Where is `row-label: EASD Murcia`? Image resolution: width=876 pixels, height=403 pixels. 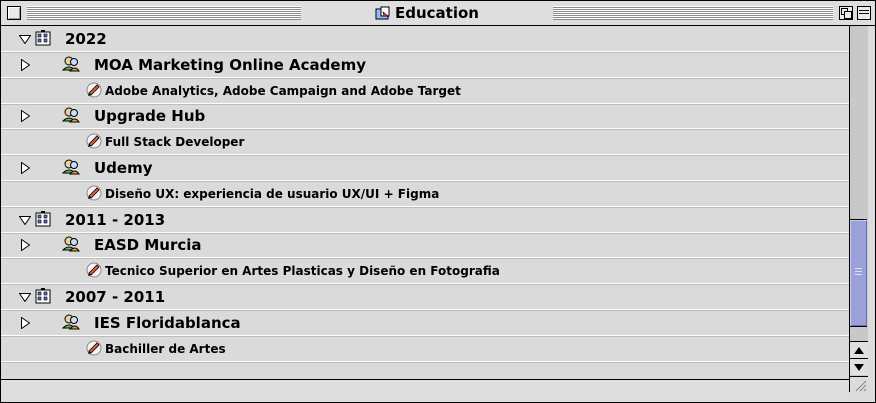 row-label: EASD Murcia is located at coordinates (148, 244).